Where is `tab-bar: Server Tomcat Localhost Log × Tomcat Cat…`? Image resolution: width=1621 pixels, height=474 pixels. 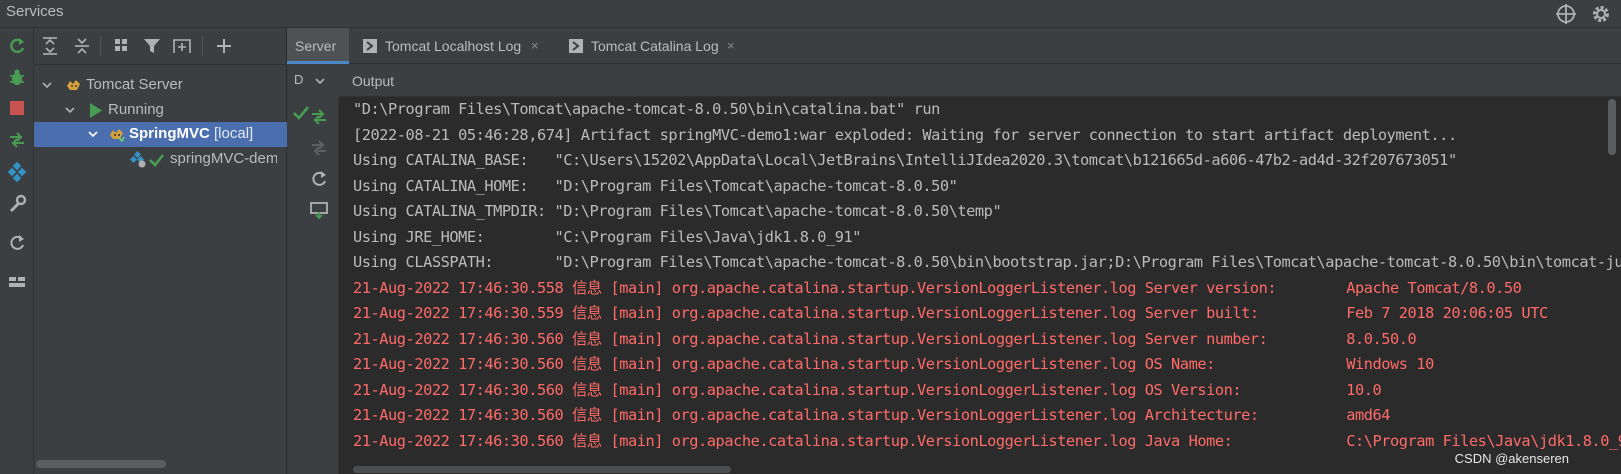 tab-bar: Server Tomcat Localhost Log × Tomcat Cat… is located at coordinates (954, 46).